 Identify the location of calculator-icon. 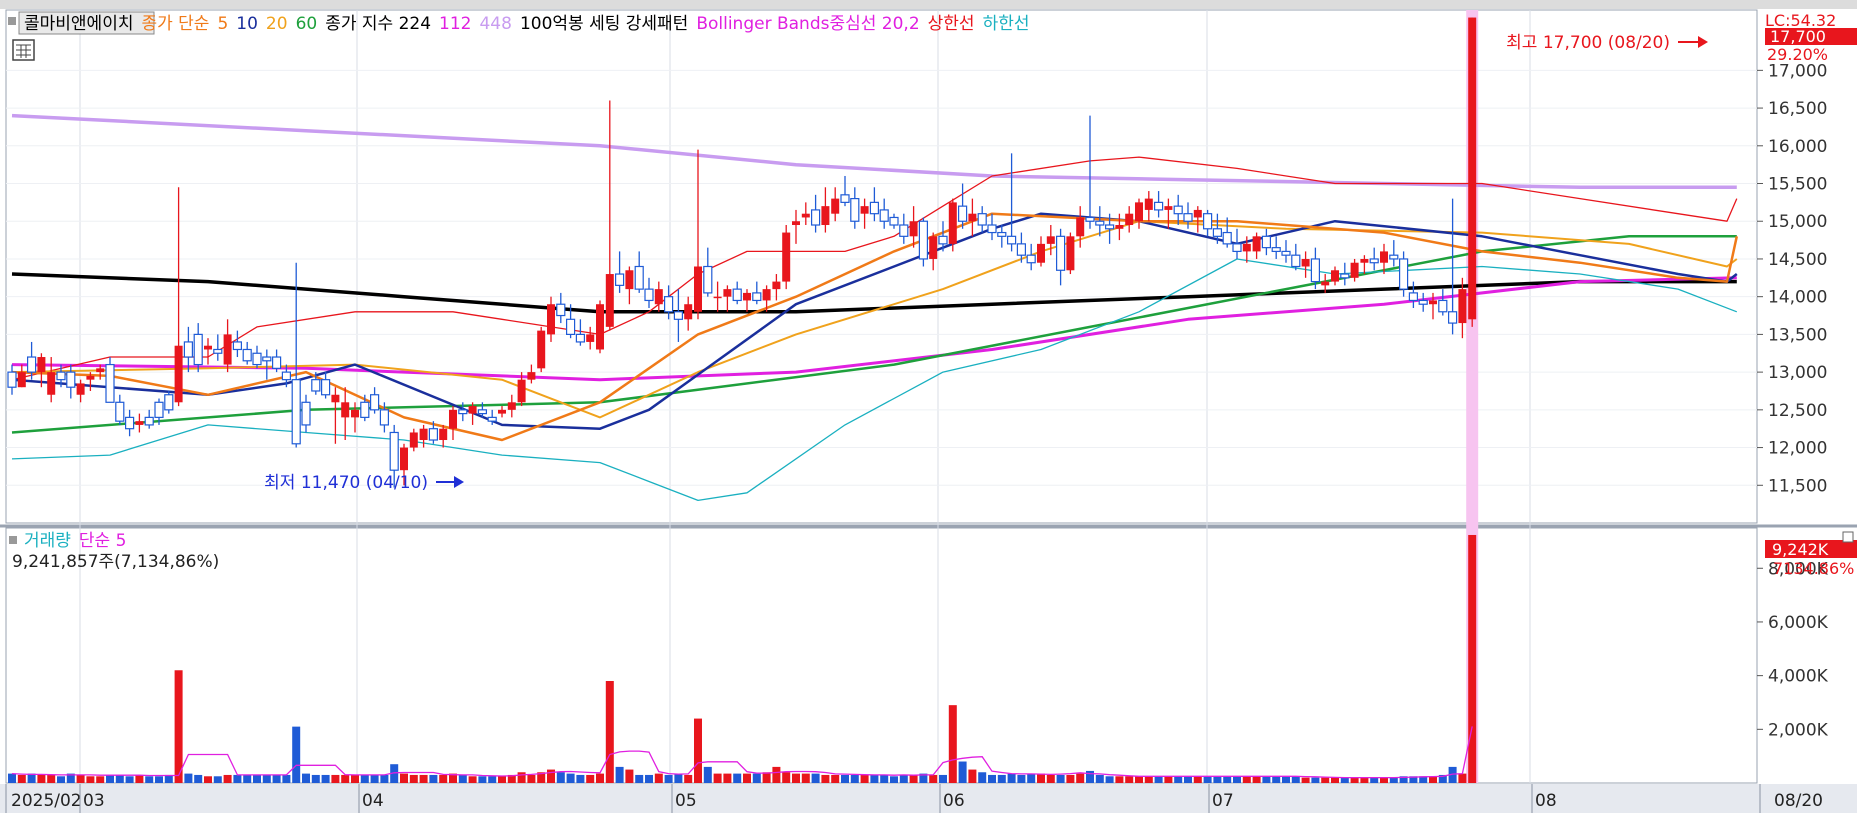
(23, 50).